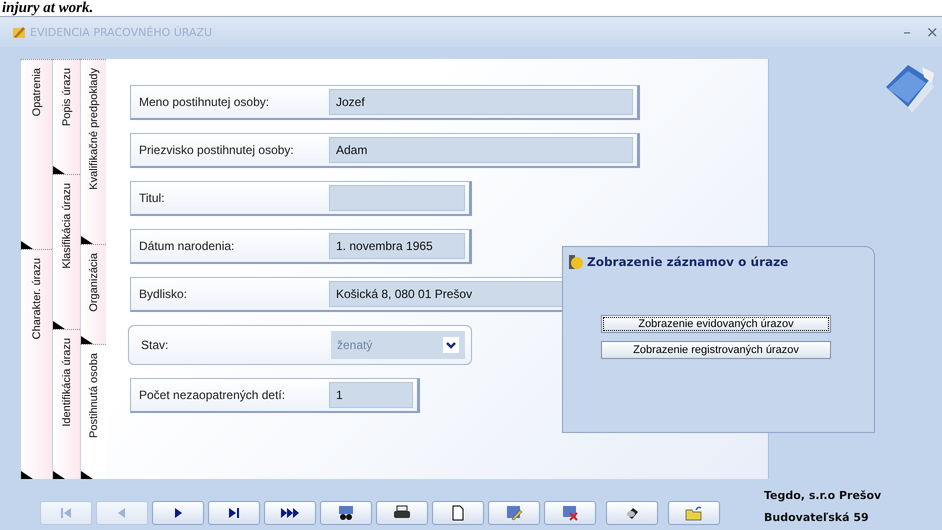 The image size is (942, 530). What do you see at coordinates (716, 350) in the screenshot?
I see `dialog-button: Zobrazenie registrovaných úrazov` at bounding box center [716, 350].